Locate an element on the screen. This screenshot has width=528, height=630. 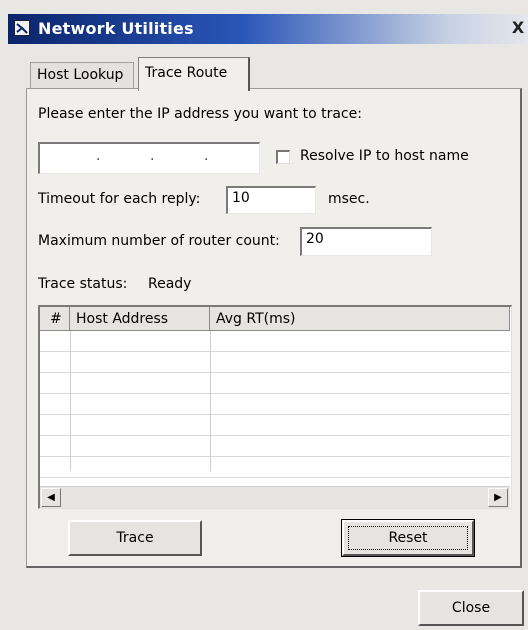
tab-trace-route: Trace Route is located at coordinates (194, 74).